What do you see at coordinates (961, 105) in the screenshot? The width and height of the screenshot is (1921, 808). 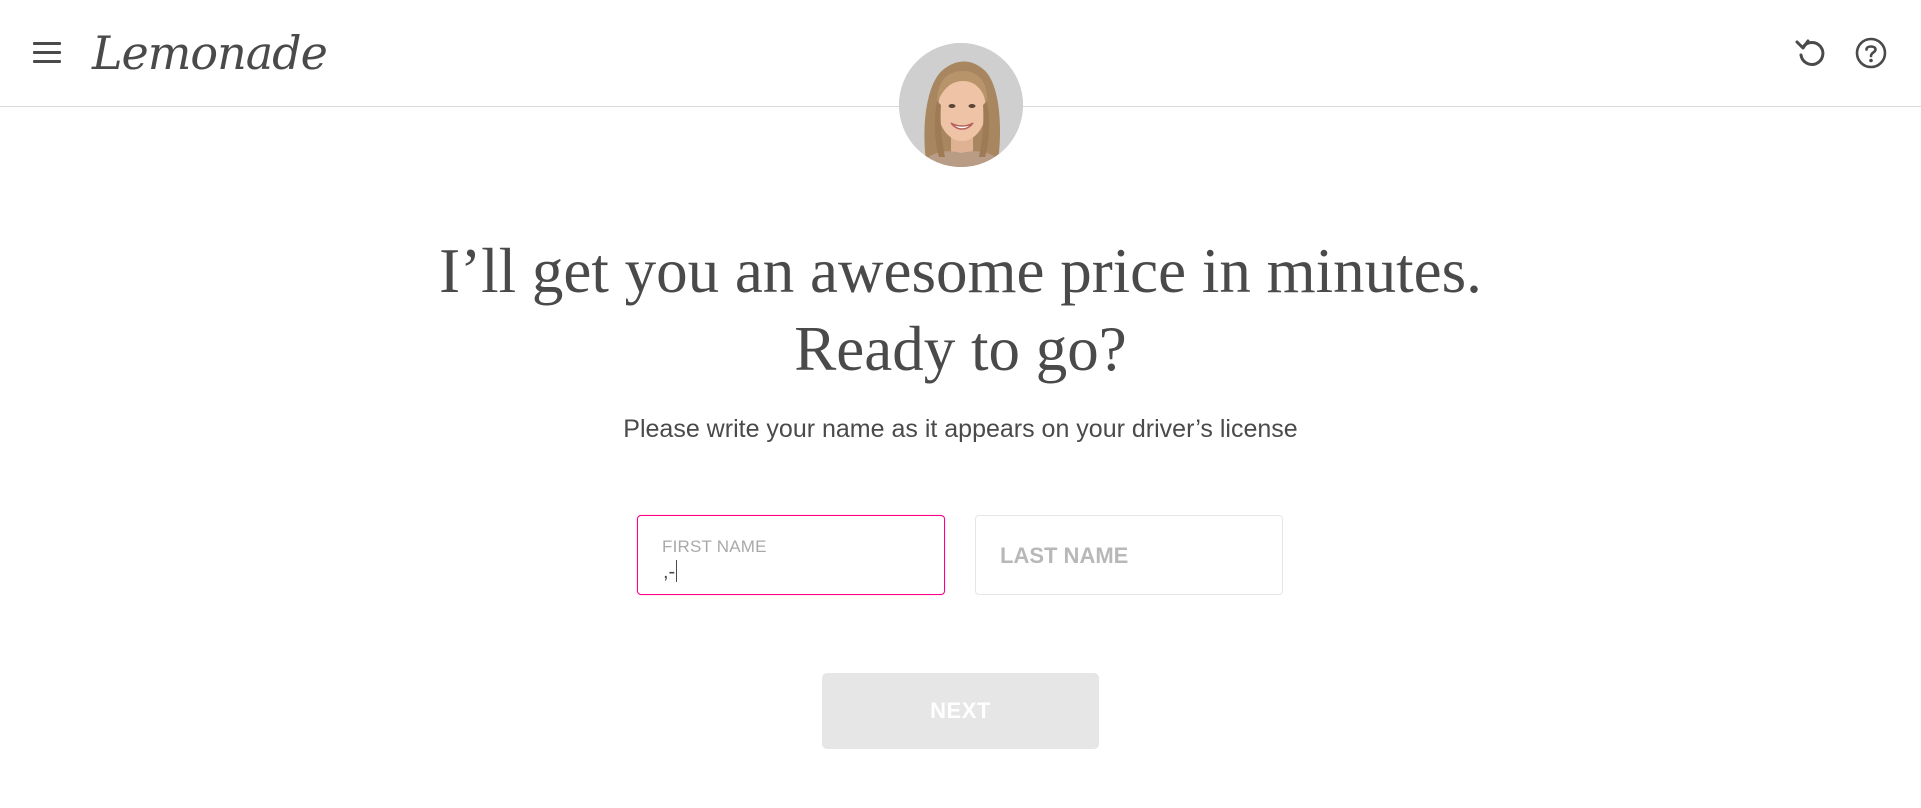 I see `agent-avatar` at bounding box center [961, 105].